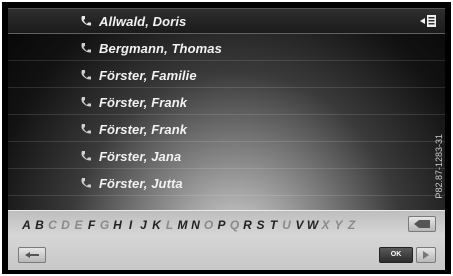  What do you see at coordinates (247, 225) in the screenshot?
I see `letter-key-r: R` at bounding box center [247, 225].